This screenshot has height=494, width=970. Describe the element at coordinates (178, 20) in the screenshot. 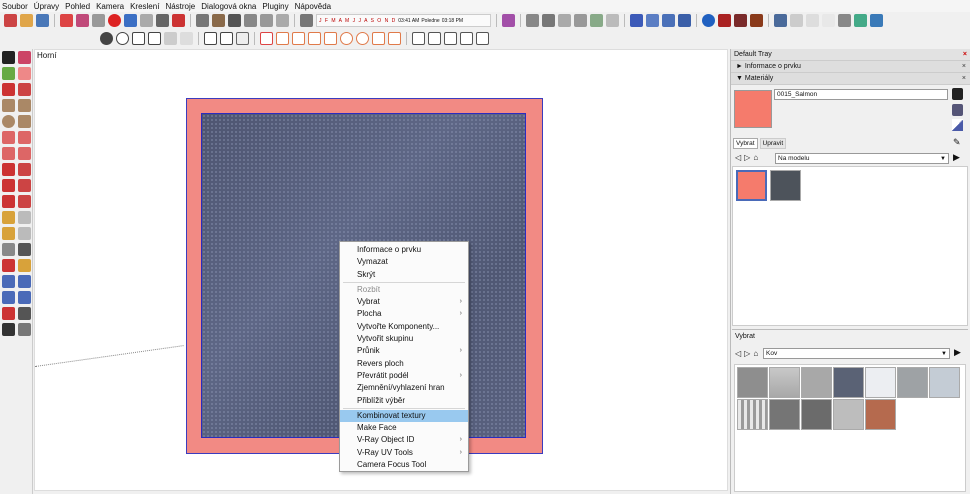

I see `model-info-icon` at that location.